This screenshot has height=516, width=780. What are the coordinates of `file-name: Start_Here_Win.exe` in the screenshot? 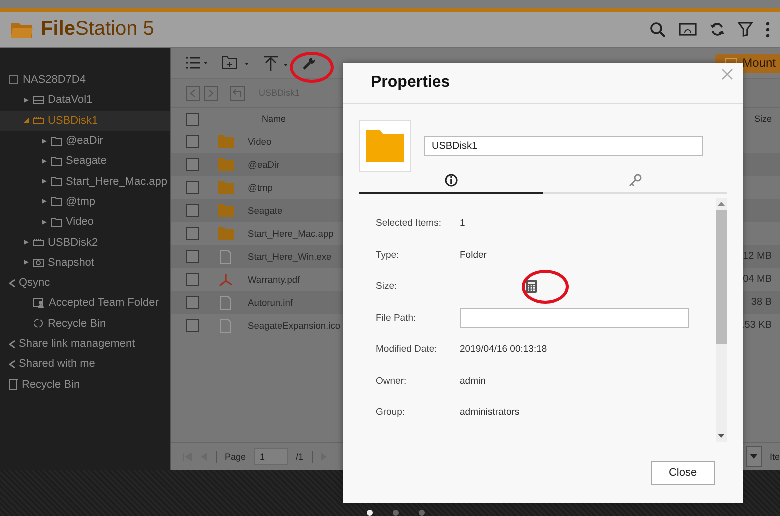 It's located at (290, 257).